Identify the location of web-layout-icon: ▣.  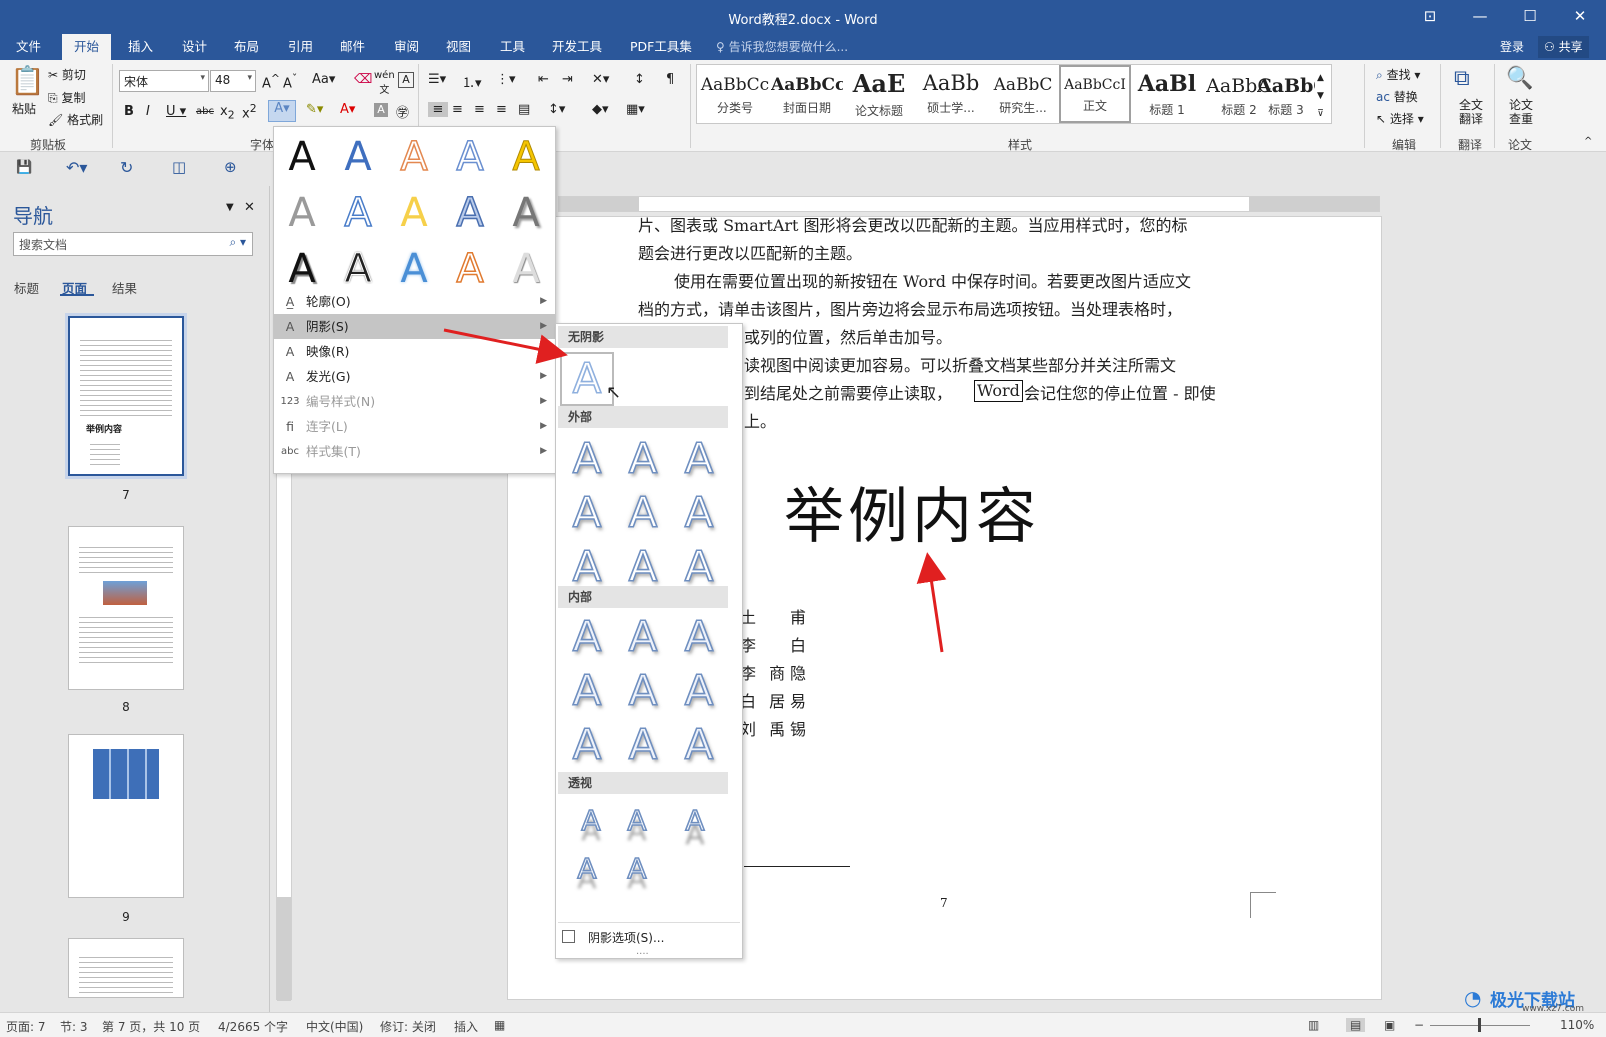
(1389, 1025).